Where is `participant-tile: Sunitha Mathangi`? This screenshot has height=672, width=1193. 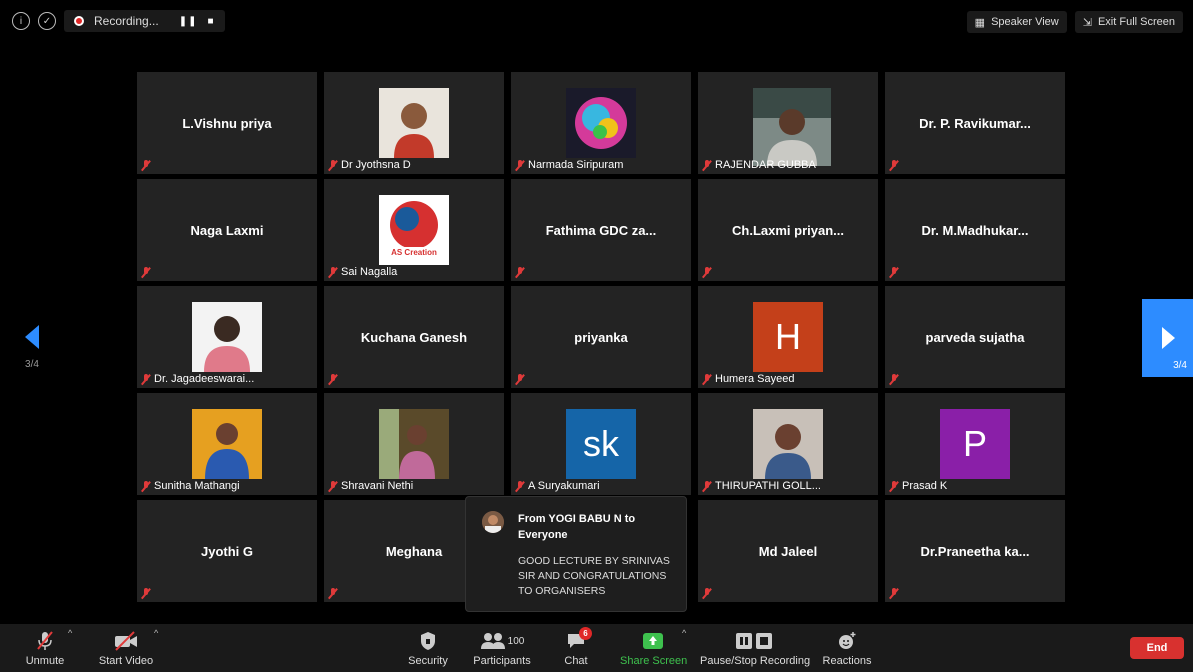
participant-tile: Sunitha Mathangi is located at coordinates (227, 444).